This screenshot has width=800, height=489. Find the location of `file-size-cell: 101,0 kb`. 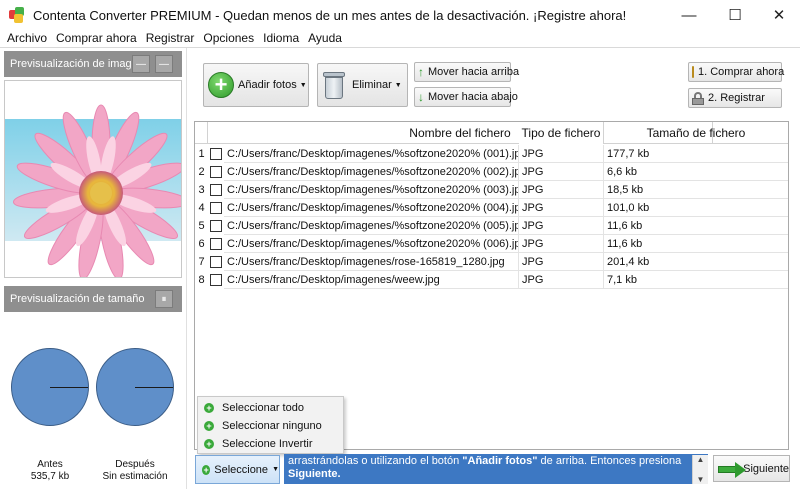

file-size-cell: 101,0 kb is located at coordinates (696, 208).